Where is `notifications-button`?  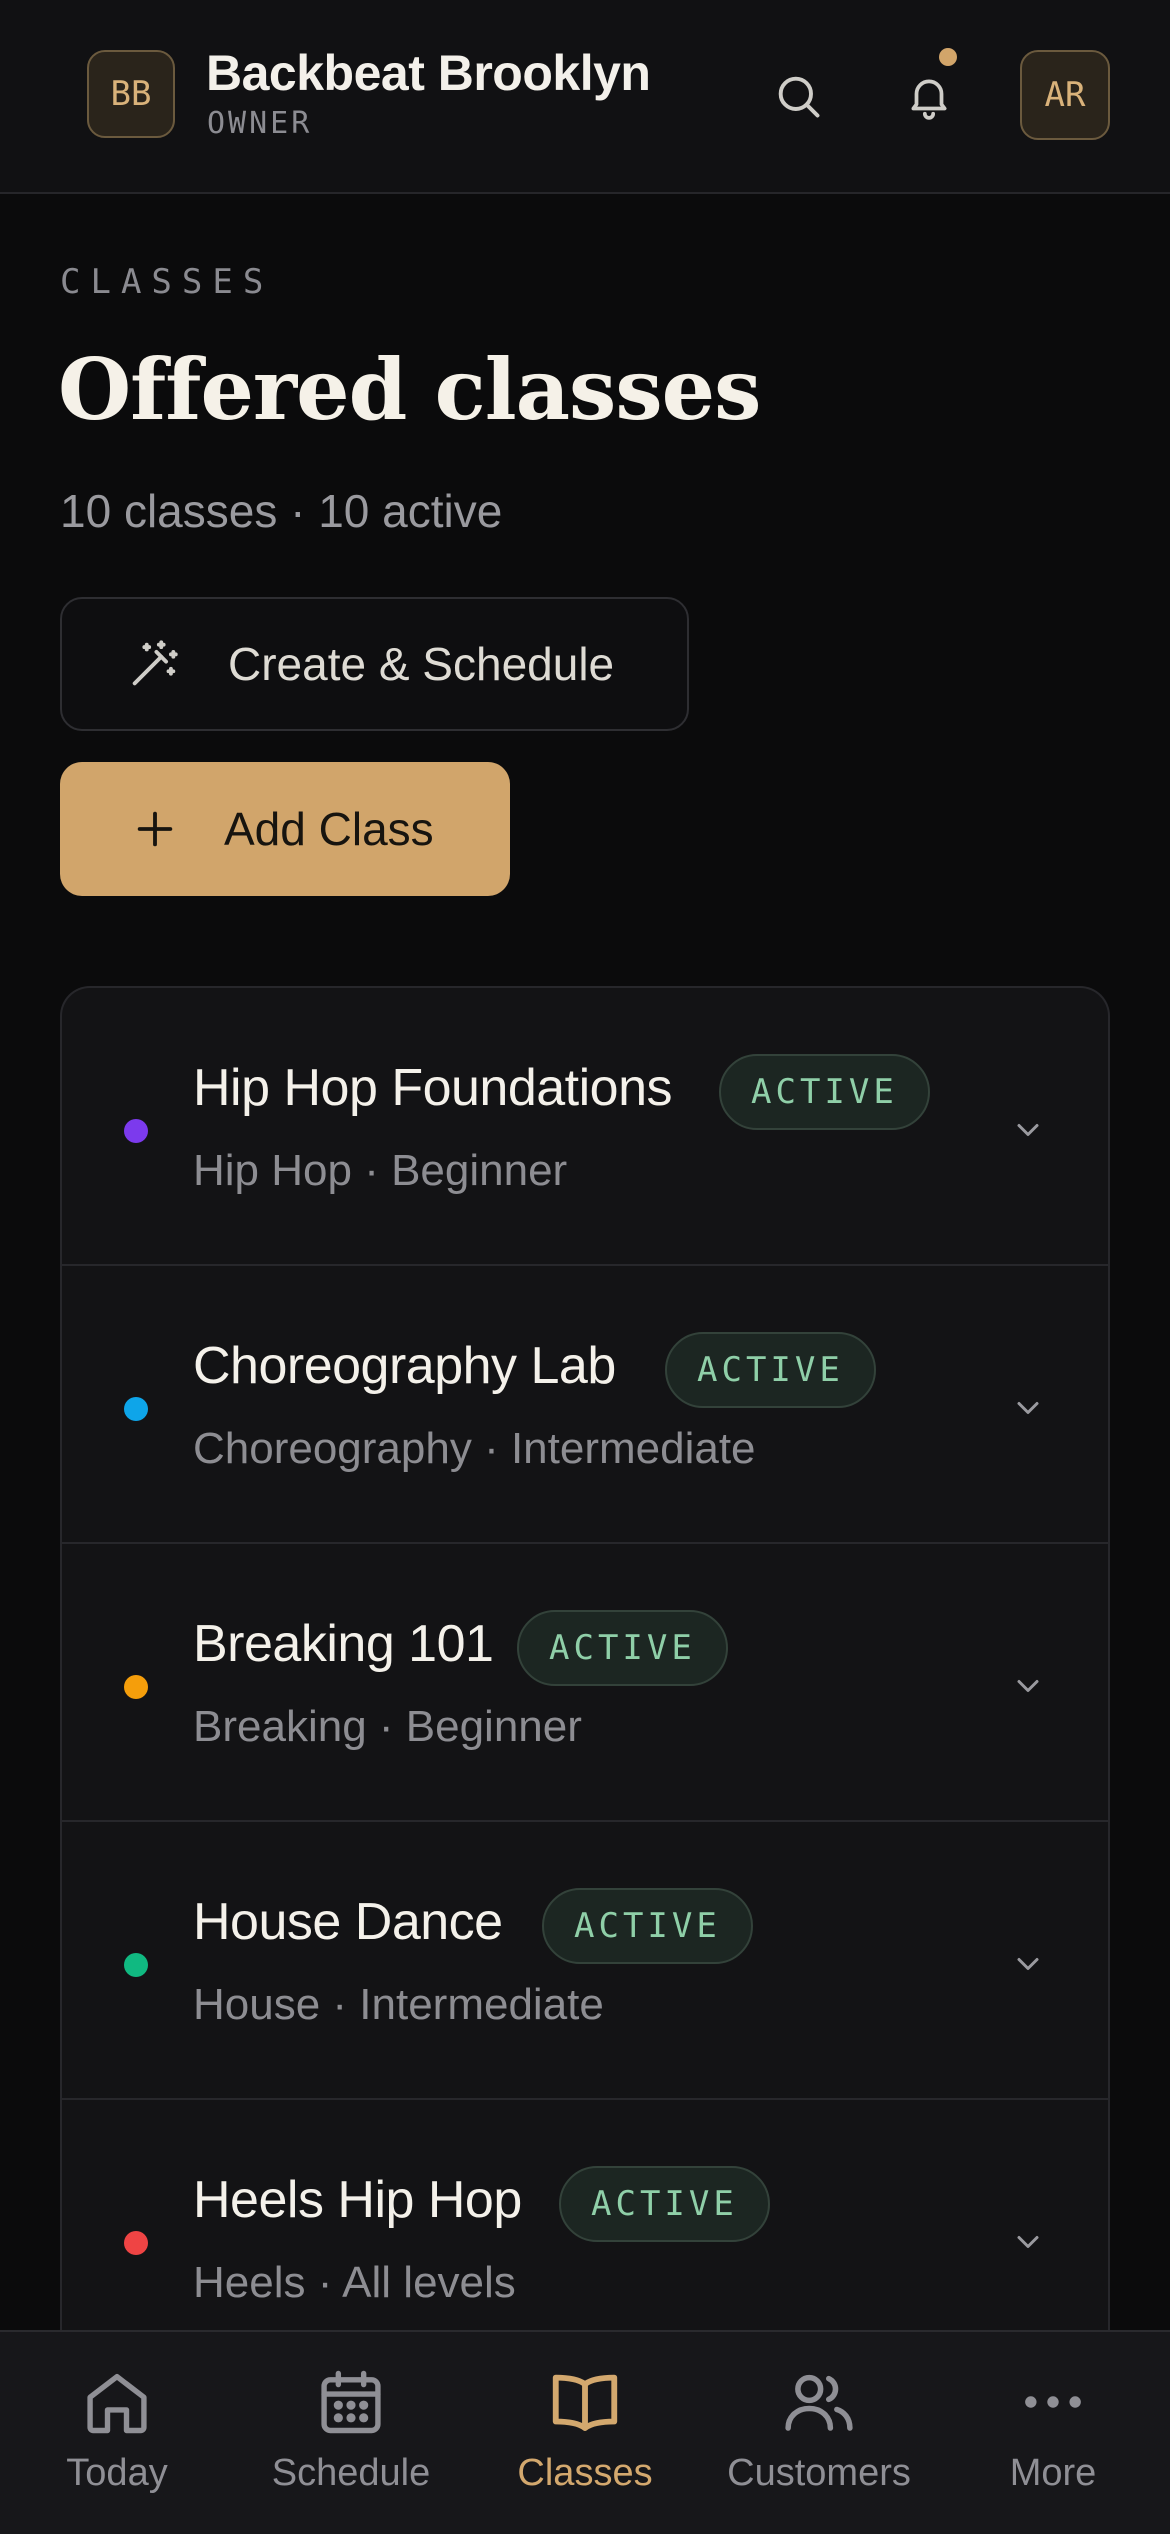 notifications-button is located at coordinates (929, 96).